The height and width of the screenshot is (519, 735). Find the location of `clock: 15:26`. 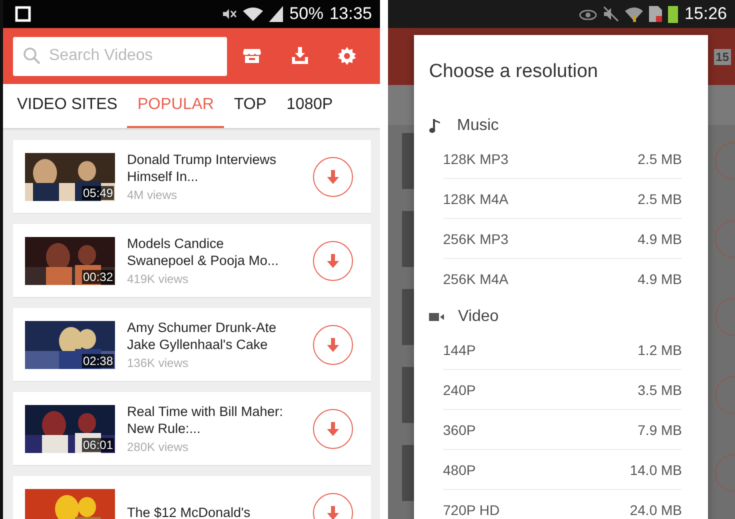

clock: 15:26 is located at coordinates (705, 14).